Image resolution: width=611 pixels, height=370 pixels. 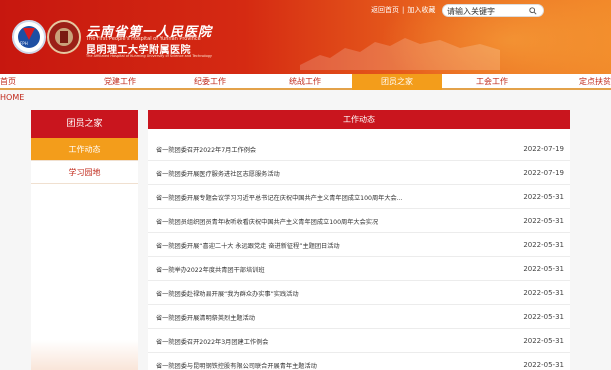 I want to click on hospital-logo: FPH, so click(x=29, y=37).